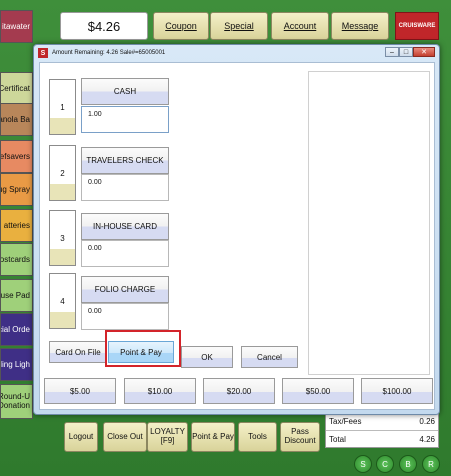  Describe the element at coordinates (16, 329) in the screenshot. I see `category-item: ecial Orde` at that location.